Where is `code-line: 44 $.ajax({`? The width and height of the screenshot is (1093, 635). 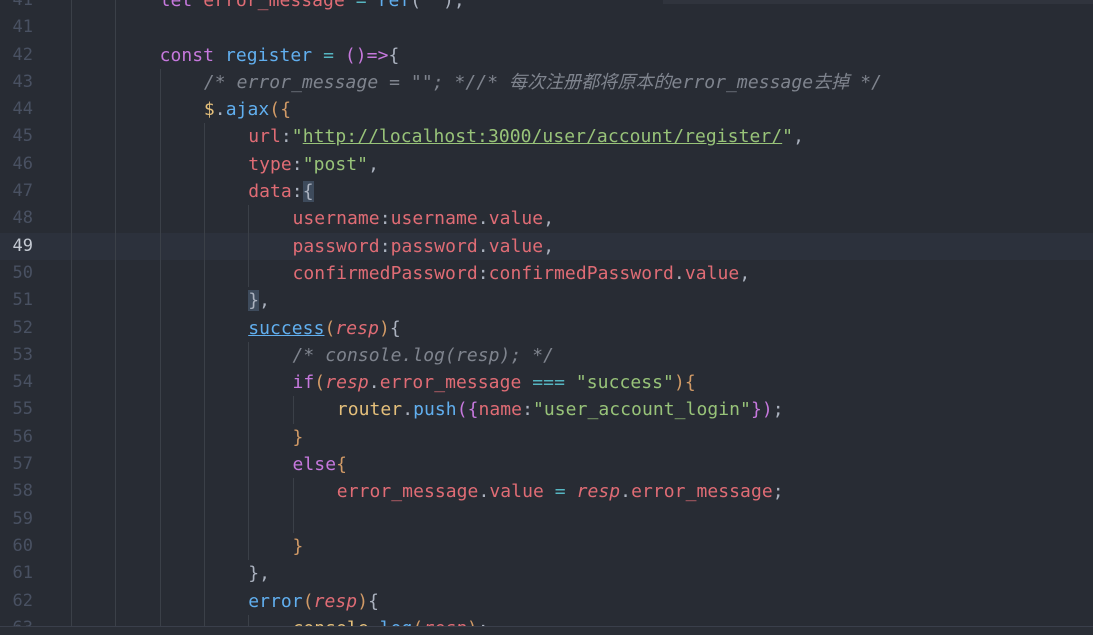 code-line: 44 $.ajax({ is located at coordinates (546, 110).